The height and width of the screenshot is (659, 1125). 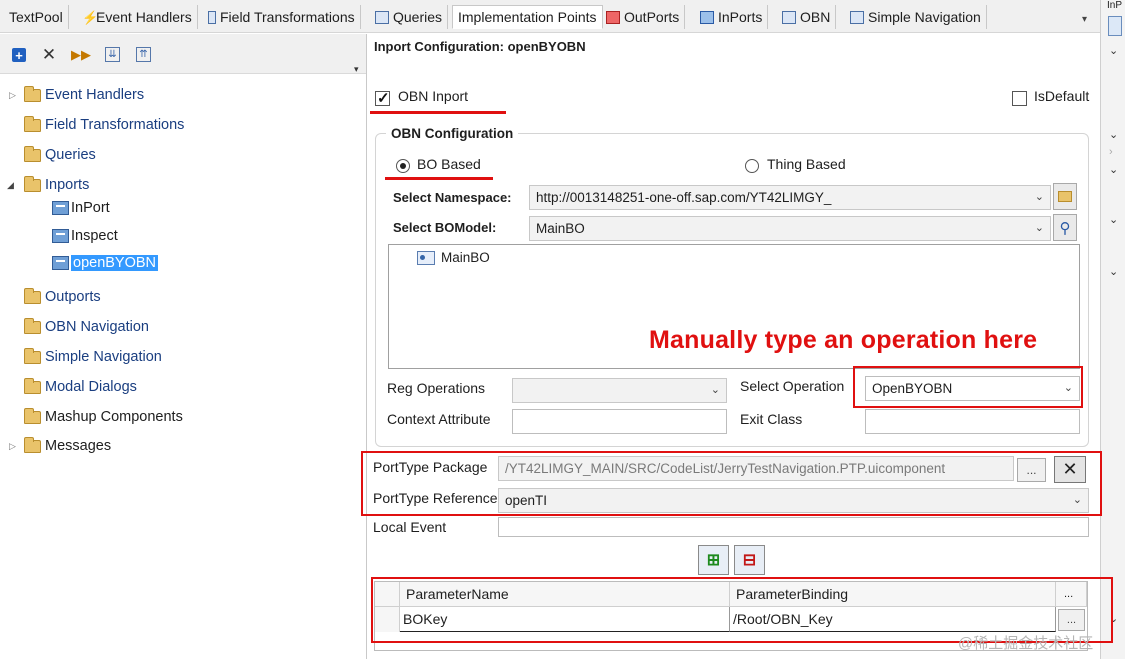 I want to click on expand-all-icon: ⇊, so click(x=112, y=54).